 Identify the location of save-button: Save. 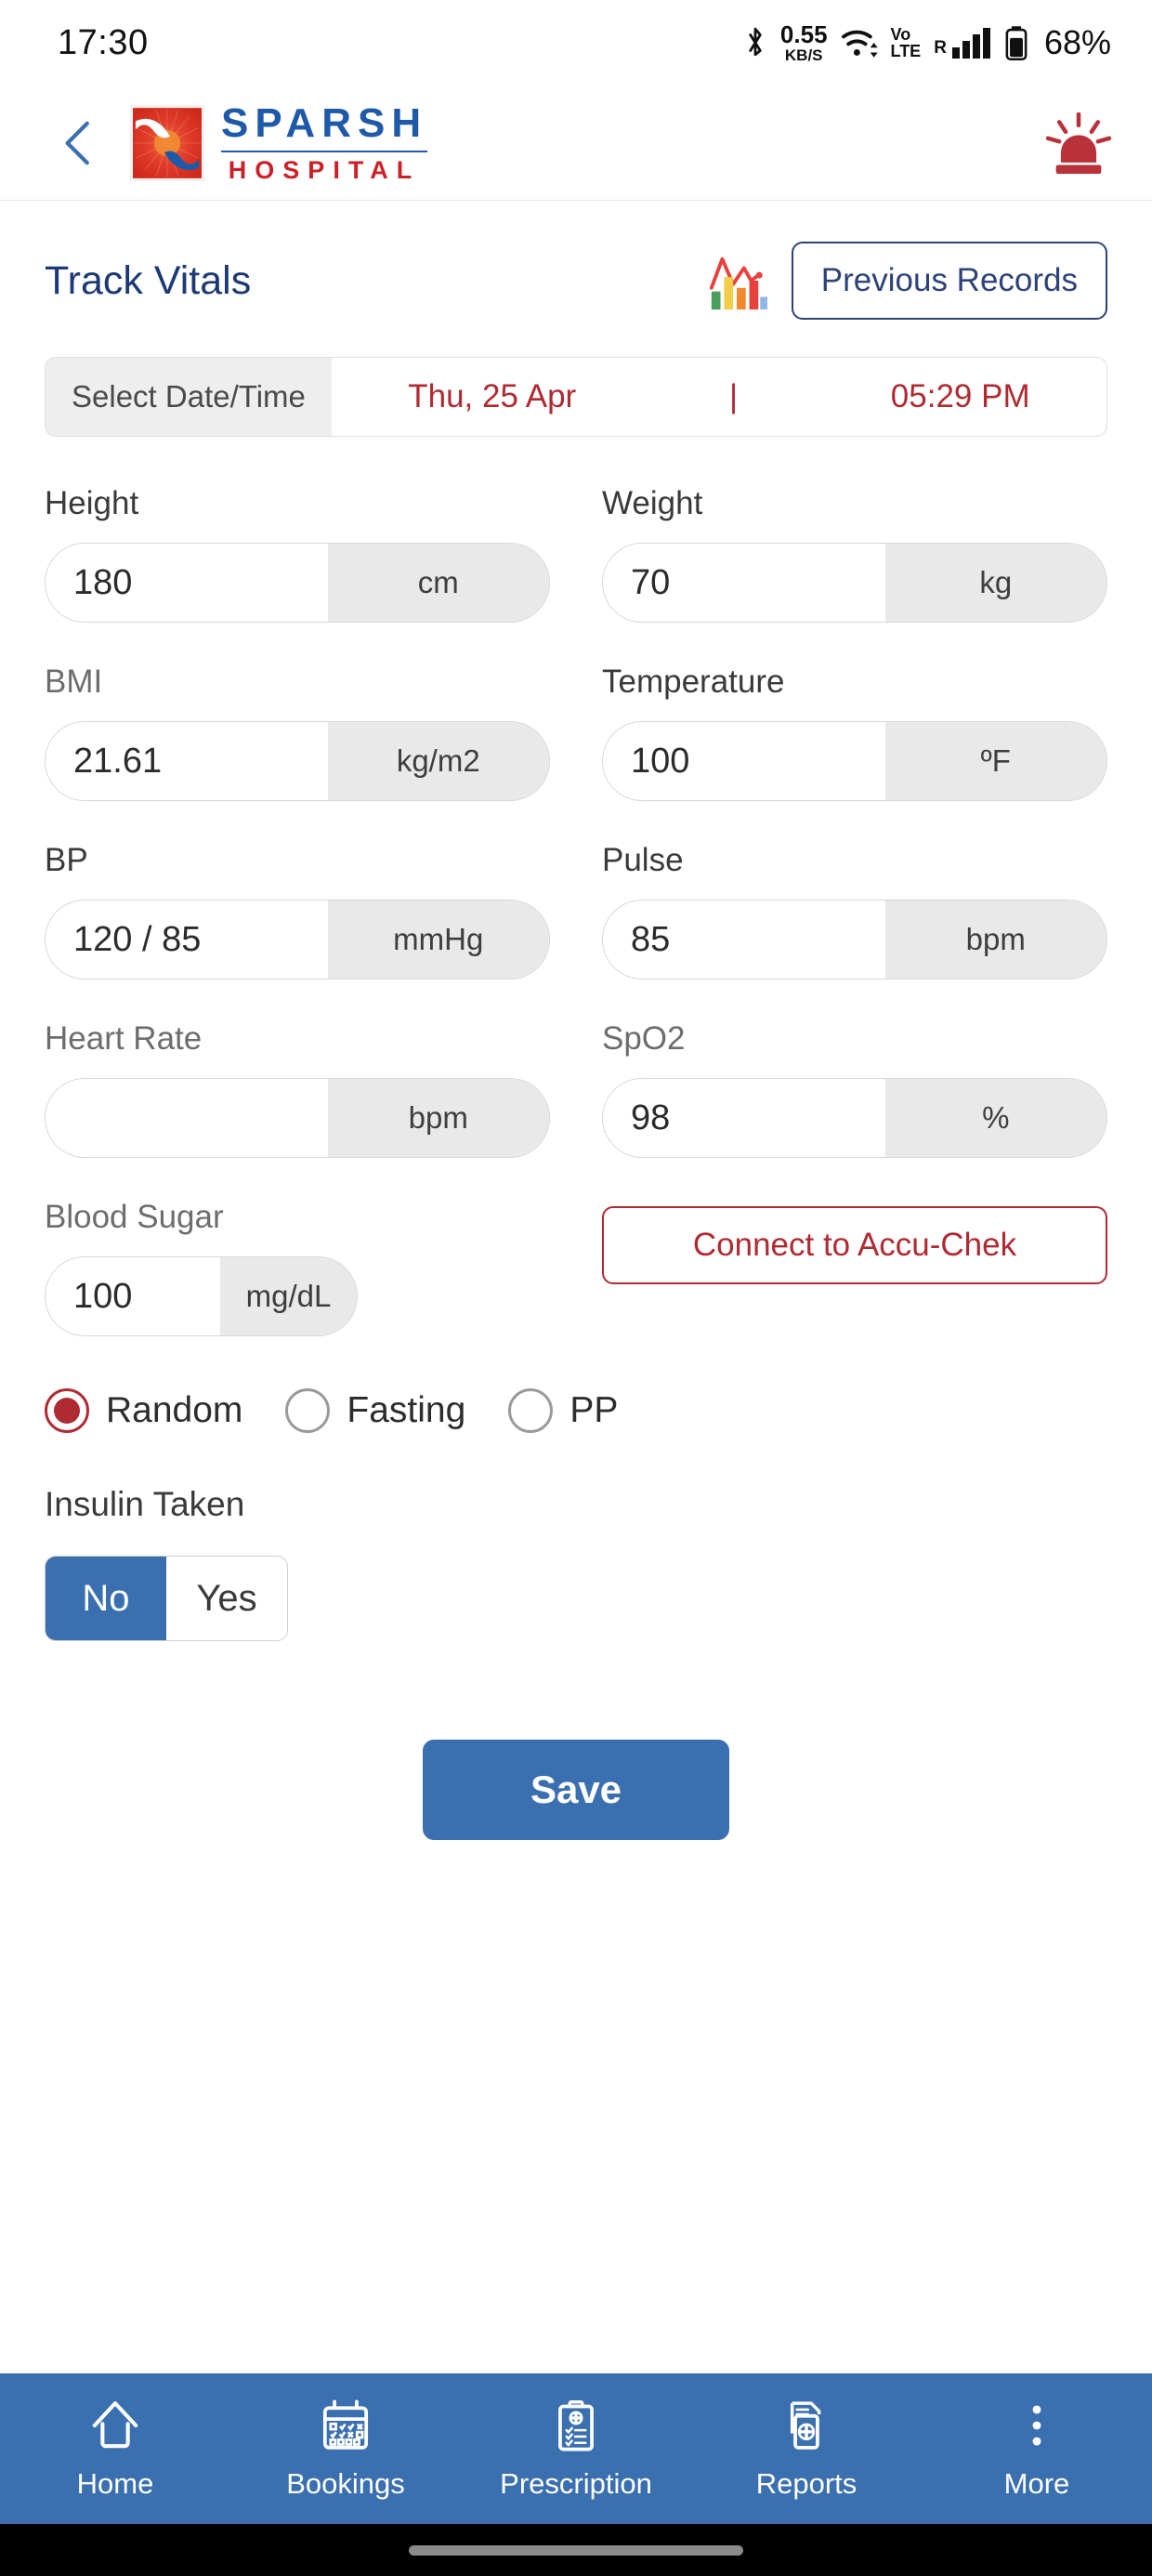
(576, 1790).